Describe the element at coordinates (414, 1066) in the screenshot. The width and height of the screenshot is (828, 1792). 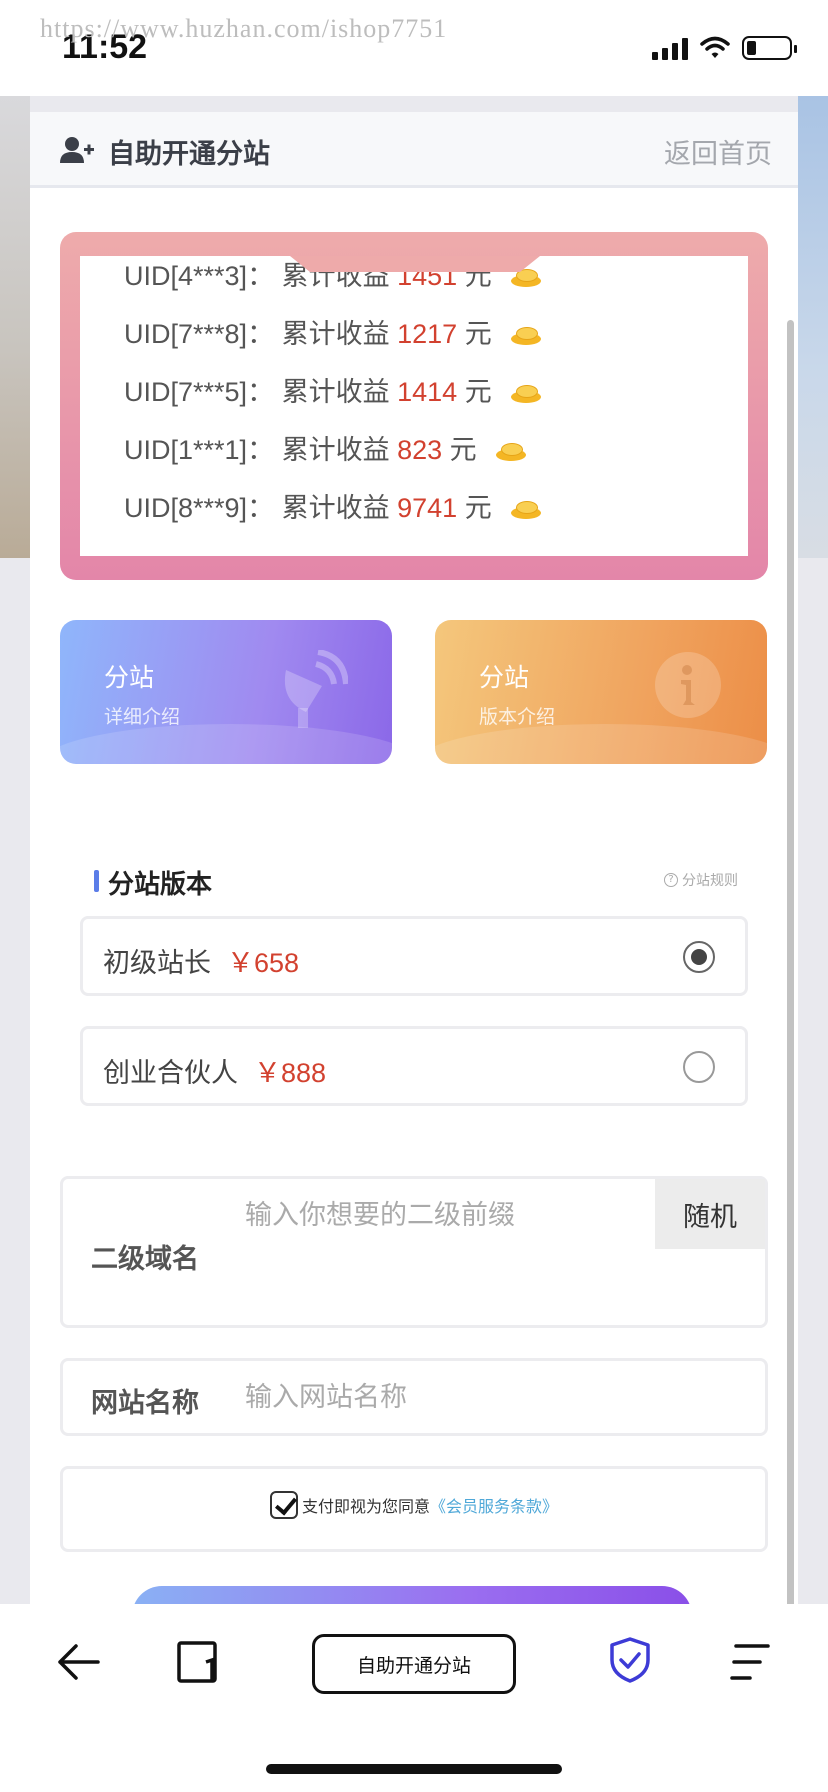
I see `plan-option-partner: 创业合伙人 ￥888` at that location.